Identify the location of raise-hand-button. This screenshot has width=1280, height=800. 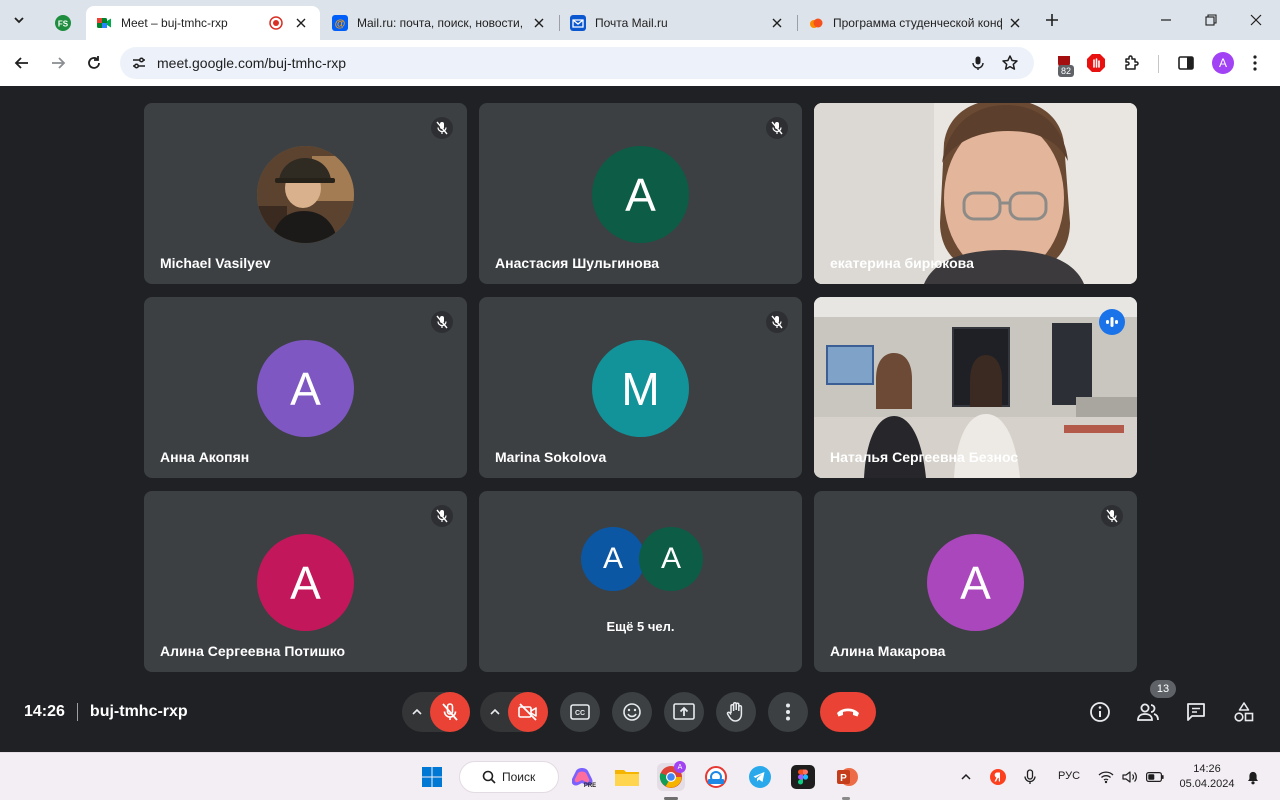
(736, 712).